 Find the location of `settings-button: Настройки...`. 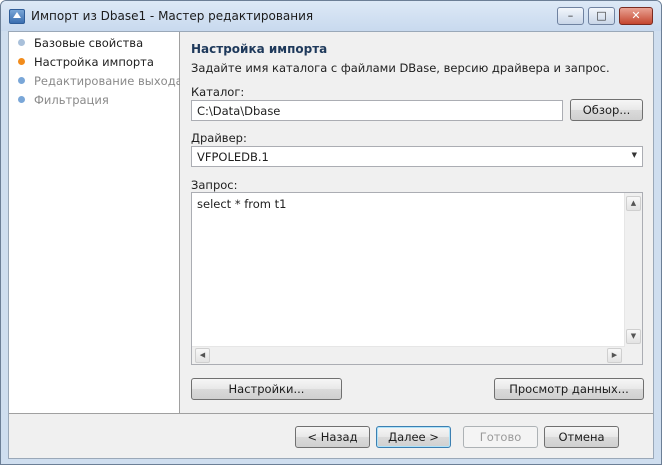

settings-button: Настройки... is located at coordinates (266, 389).